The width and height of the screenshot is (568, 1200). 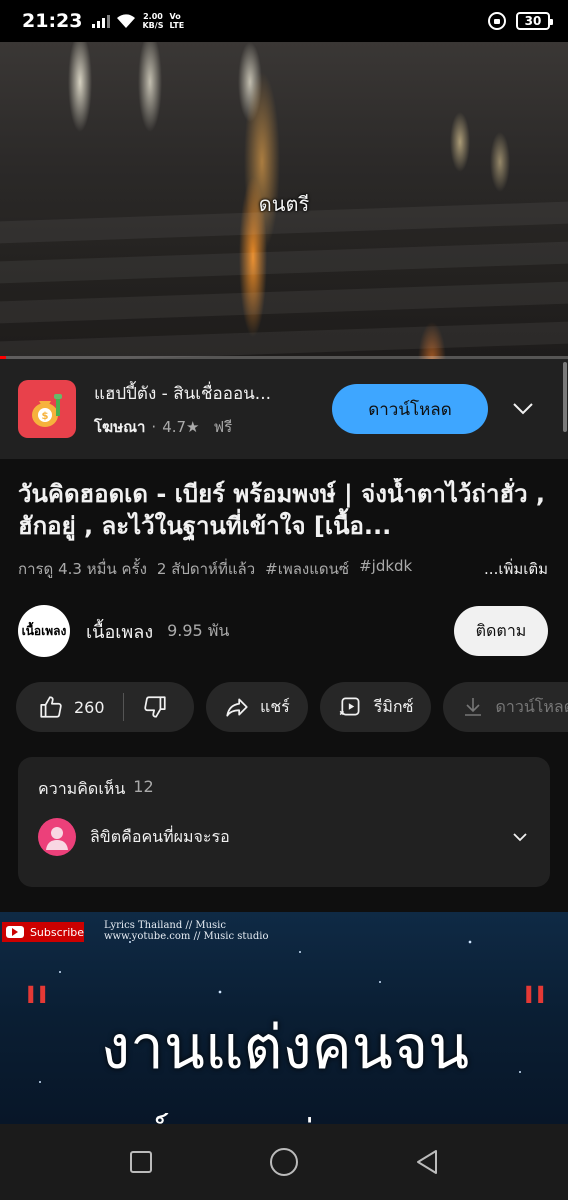 I want to click on home-button, so click(x=284, y=1162).